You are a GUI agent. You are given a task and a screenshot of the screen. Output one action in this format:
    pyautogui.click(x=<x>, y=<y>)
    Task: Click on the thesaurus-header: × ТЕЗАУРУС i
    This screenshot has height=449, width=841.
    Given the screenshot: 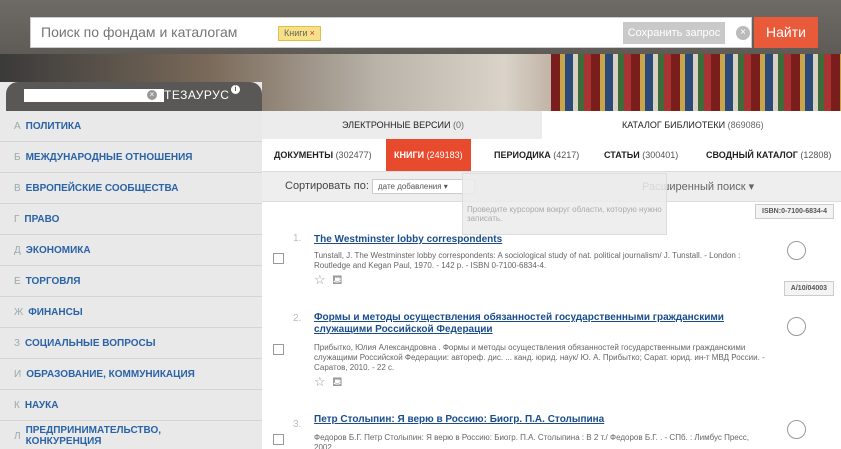 What is the action you would take?
    pyautogui.click(x=134, y=96)
    